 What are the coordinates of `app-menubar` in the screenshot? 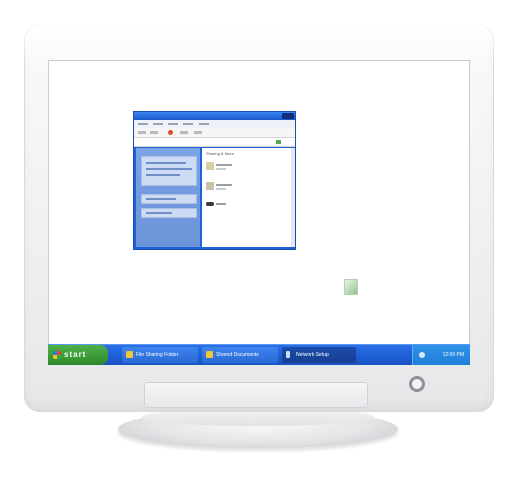 It's located at (214, 124).